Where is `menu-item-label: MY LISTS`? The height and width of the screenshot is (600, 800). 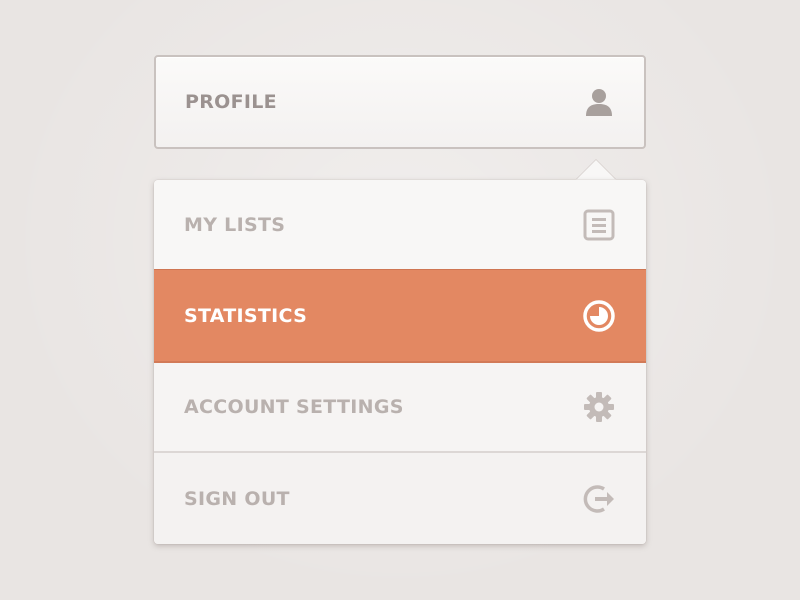 menu-item-label: MY LISTS is located at coordinates (235, 225).